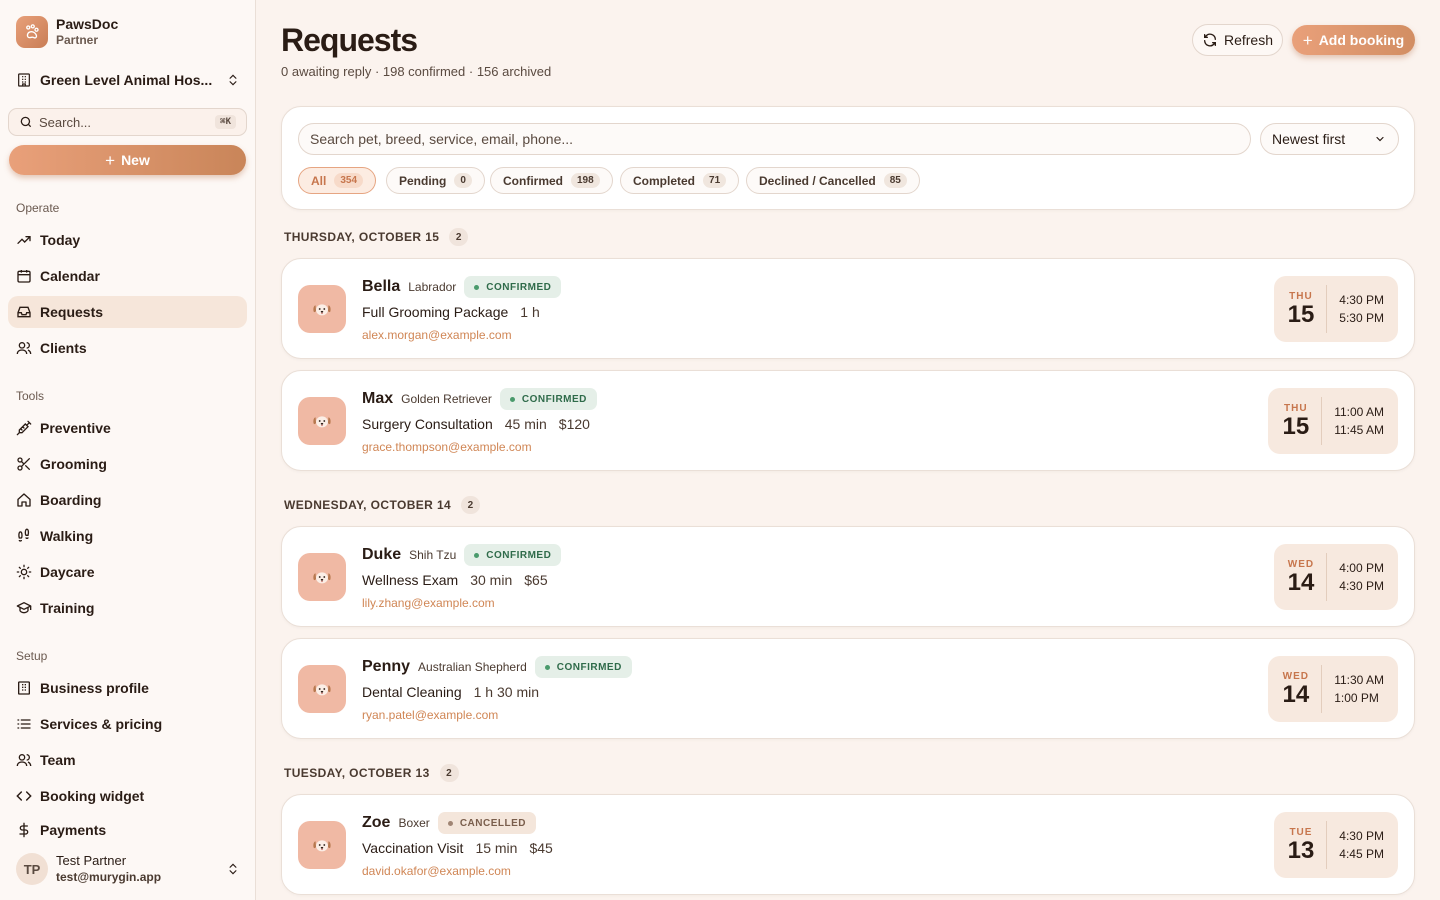 Image resolution: width=1440 pixels, height=900 pixels. I want to click on add-booking-button: + Add booking, so click(1353, 40).